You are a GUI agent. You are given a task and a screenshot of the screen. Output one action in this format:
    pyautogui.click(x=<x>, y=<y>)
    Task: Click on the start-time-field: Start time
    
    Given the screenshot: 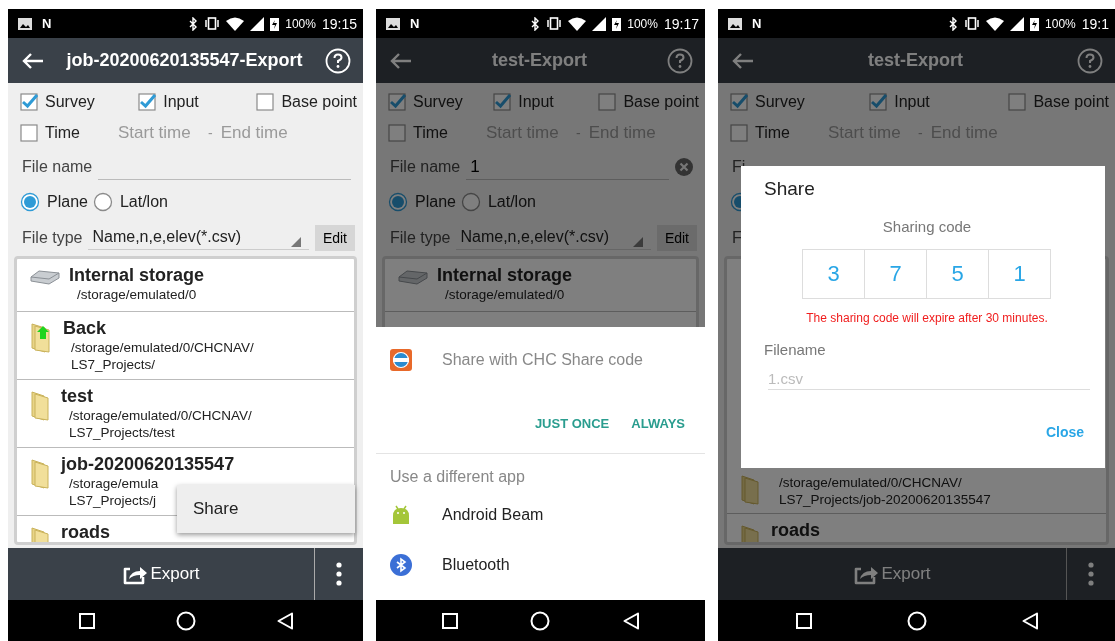 What is the action you would take?
    pyautogui.click(x=158, y=133)
    